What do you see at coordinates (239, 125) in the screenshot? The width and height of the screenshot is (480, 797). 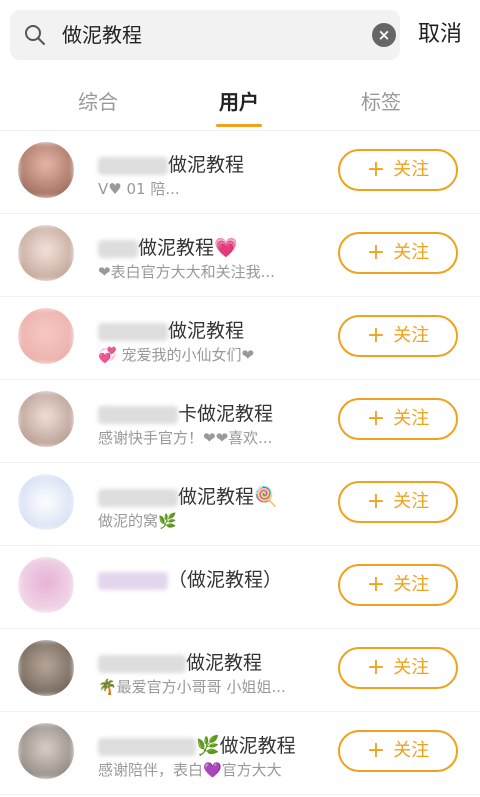 I see `active-tab-indicator` at bounding box center [239, 125].